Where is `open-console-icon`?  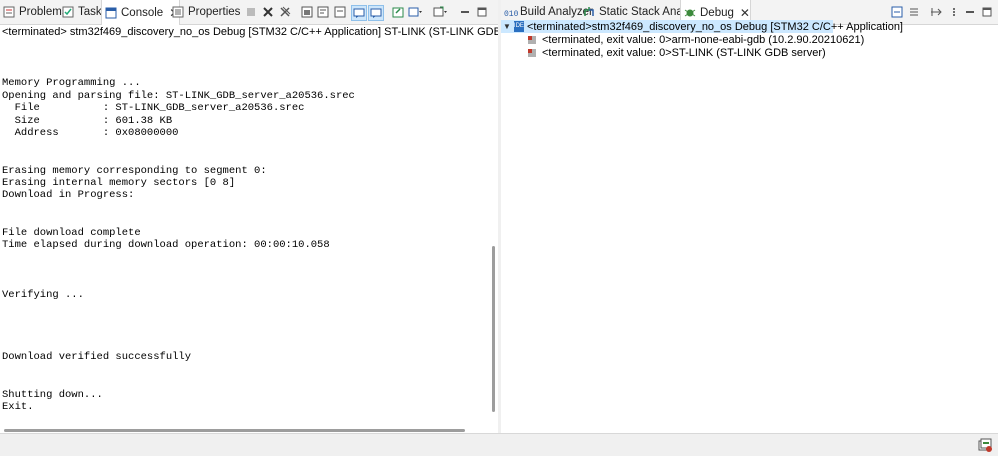 open-console-icon is located at coordinates (440, 12).